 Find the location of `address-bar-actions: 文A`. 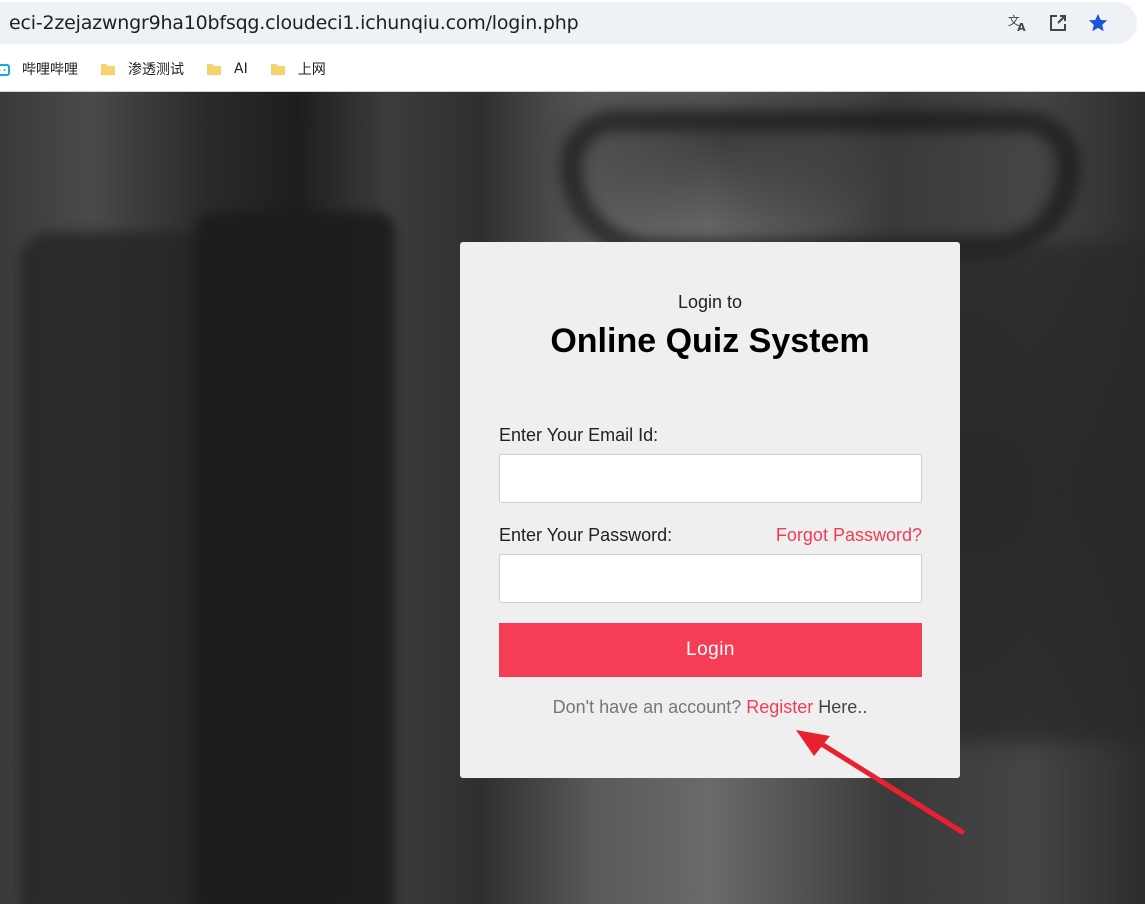

address-bar-actions: 文A is located at coordinates (1058, 23).